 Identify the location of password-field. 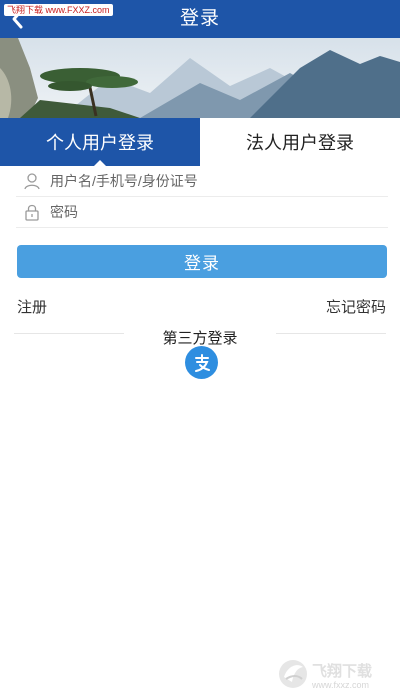
(202, 212).